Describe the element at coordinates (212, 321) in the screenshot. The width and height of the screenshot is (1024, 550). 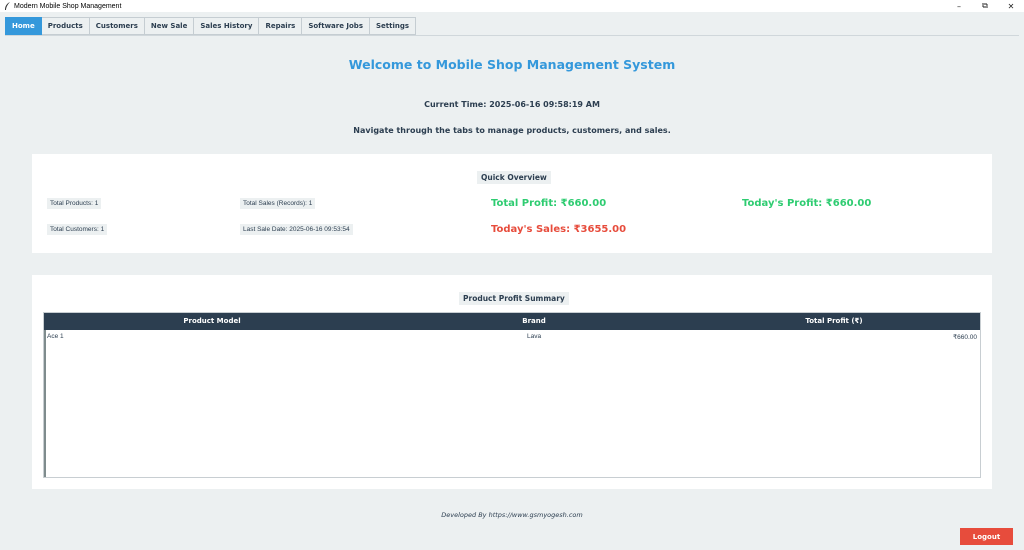
I see `column-header-product-model: Product Model` at that location.